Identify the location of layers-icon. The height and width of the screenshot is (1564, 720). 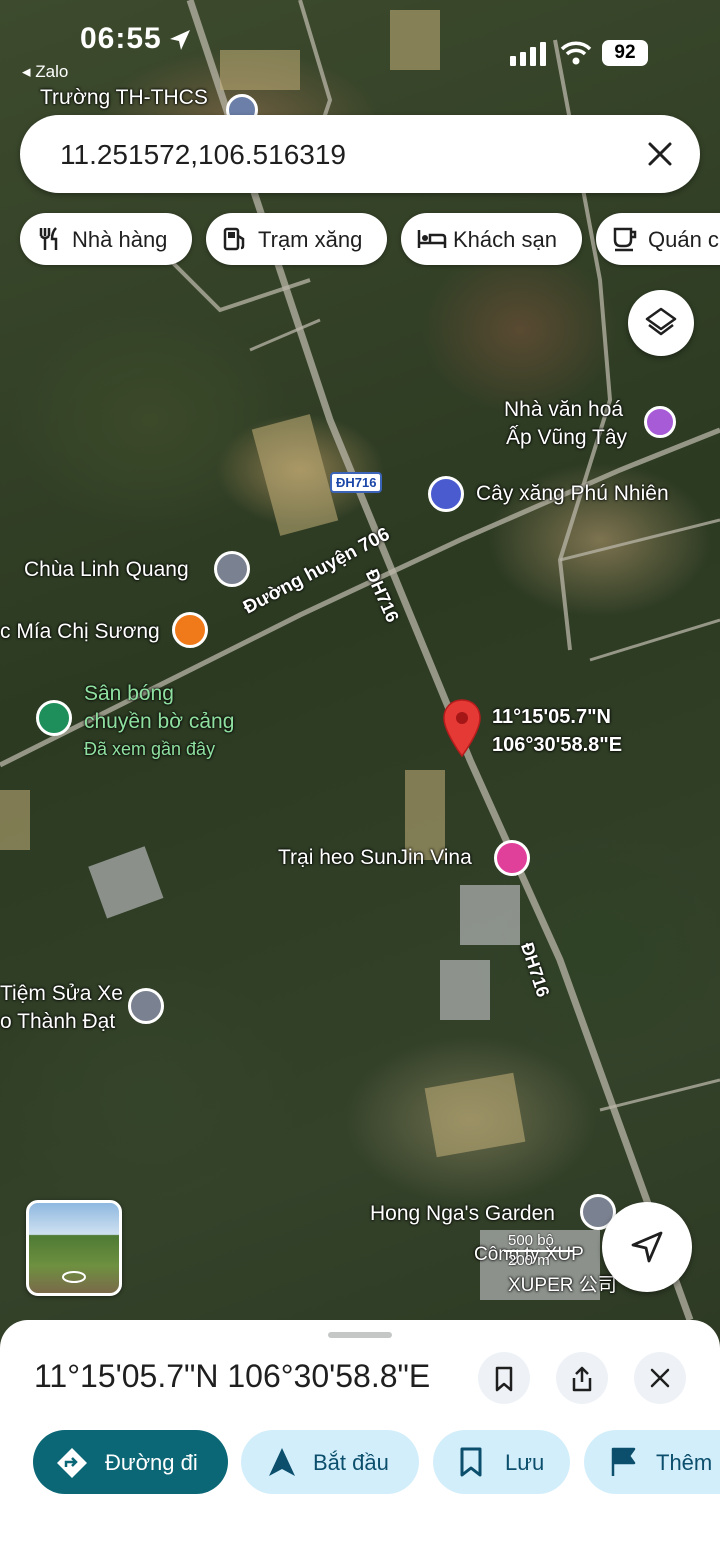
(661, 321).